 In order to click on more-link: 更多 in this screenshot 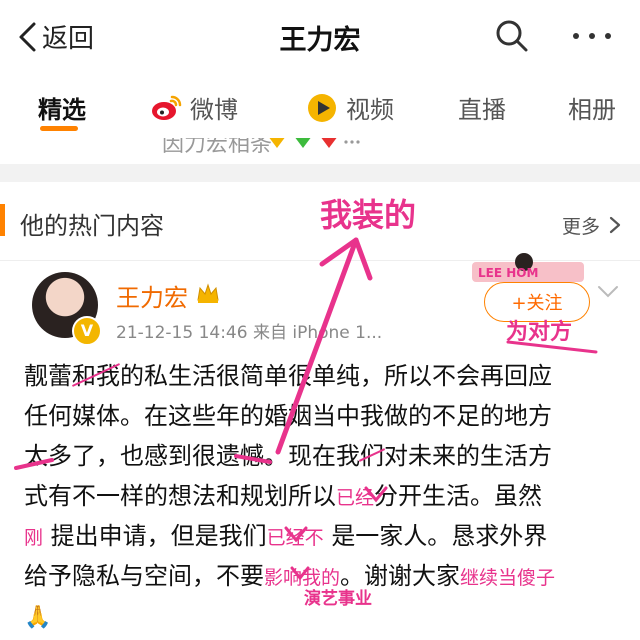, I will do `click(581, 225)`.